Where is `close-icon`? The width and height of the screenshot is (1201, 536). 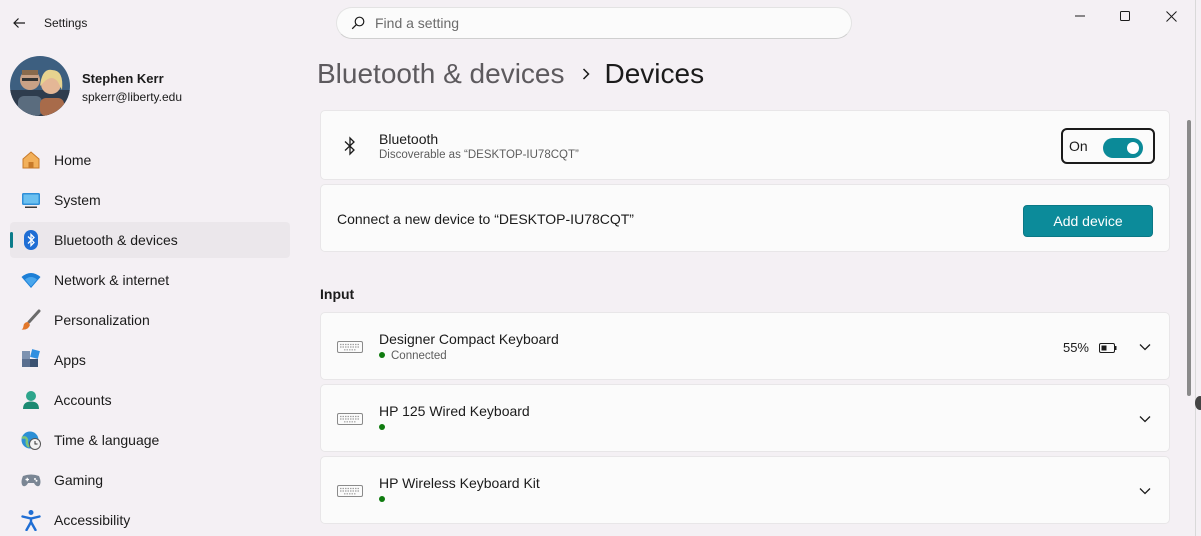
close-icon is located at coordinates (1171, 16).